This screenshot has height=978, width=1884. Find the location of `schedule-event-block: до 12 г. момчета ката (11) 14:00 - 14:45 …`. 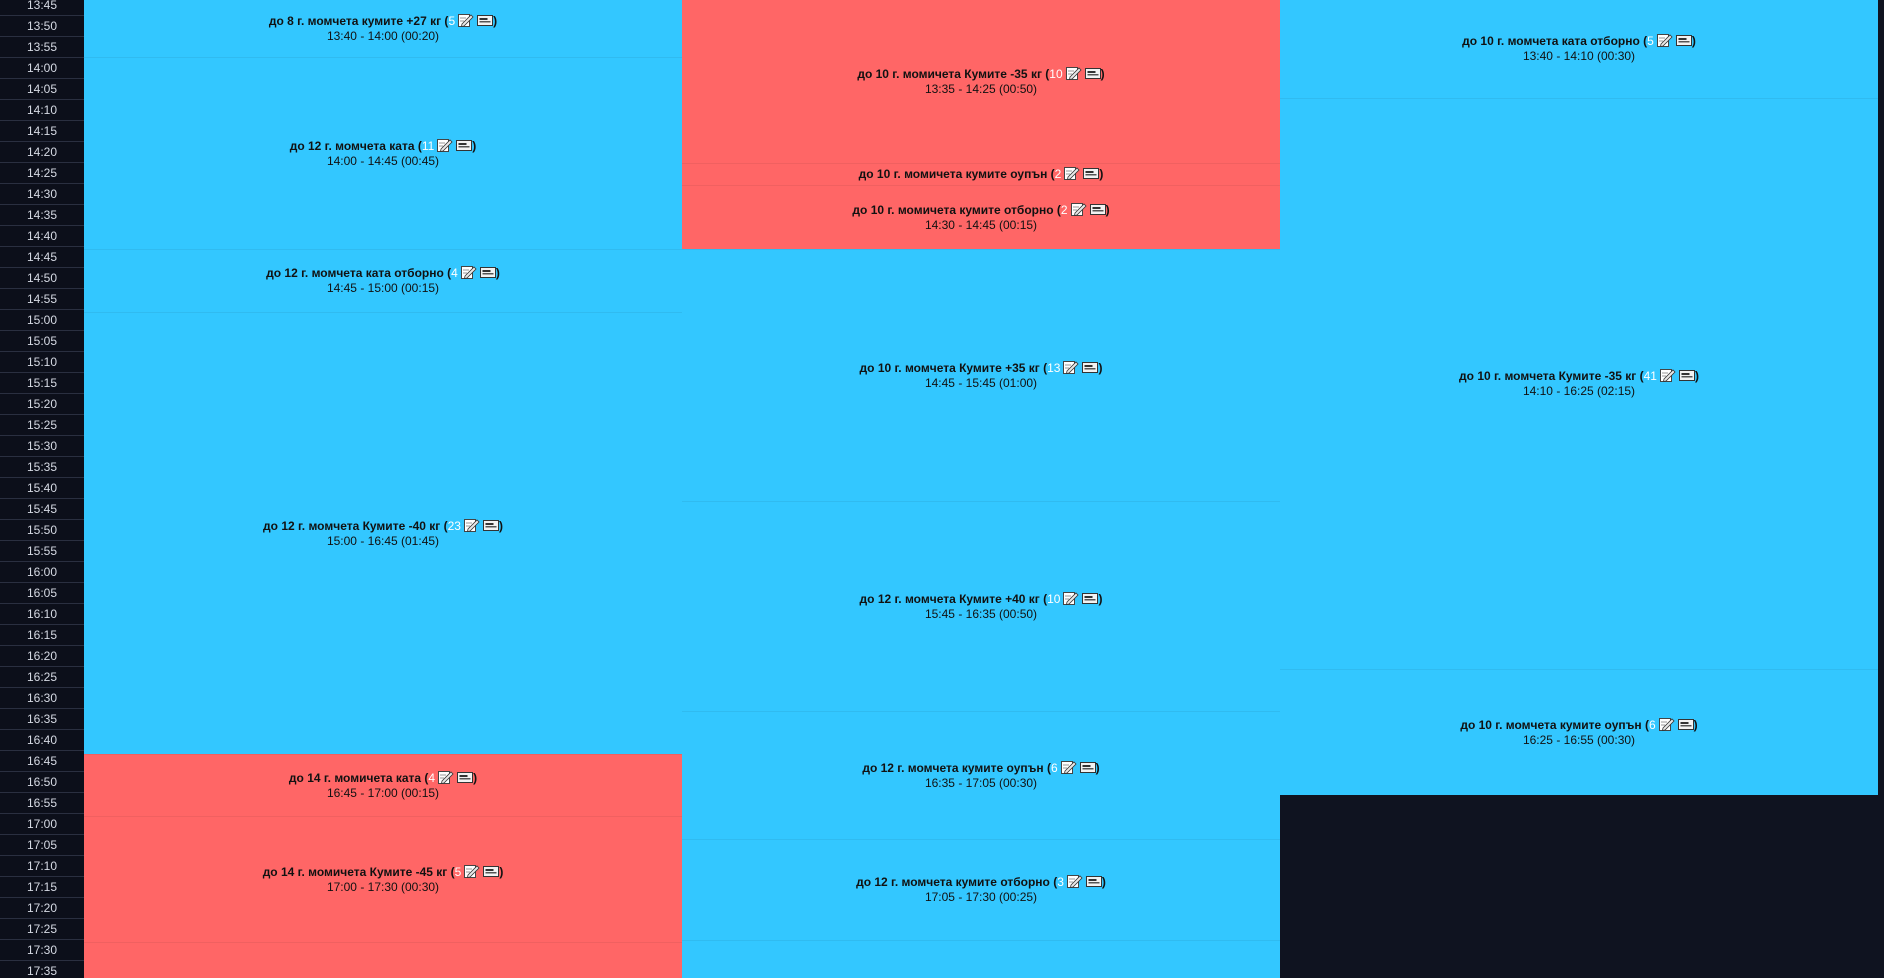

schedule-event-block: до 12 г. момчета ката (11) 14:00 - 14:45 … is located at coordinates (383, 153).